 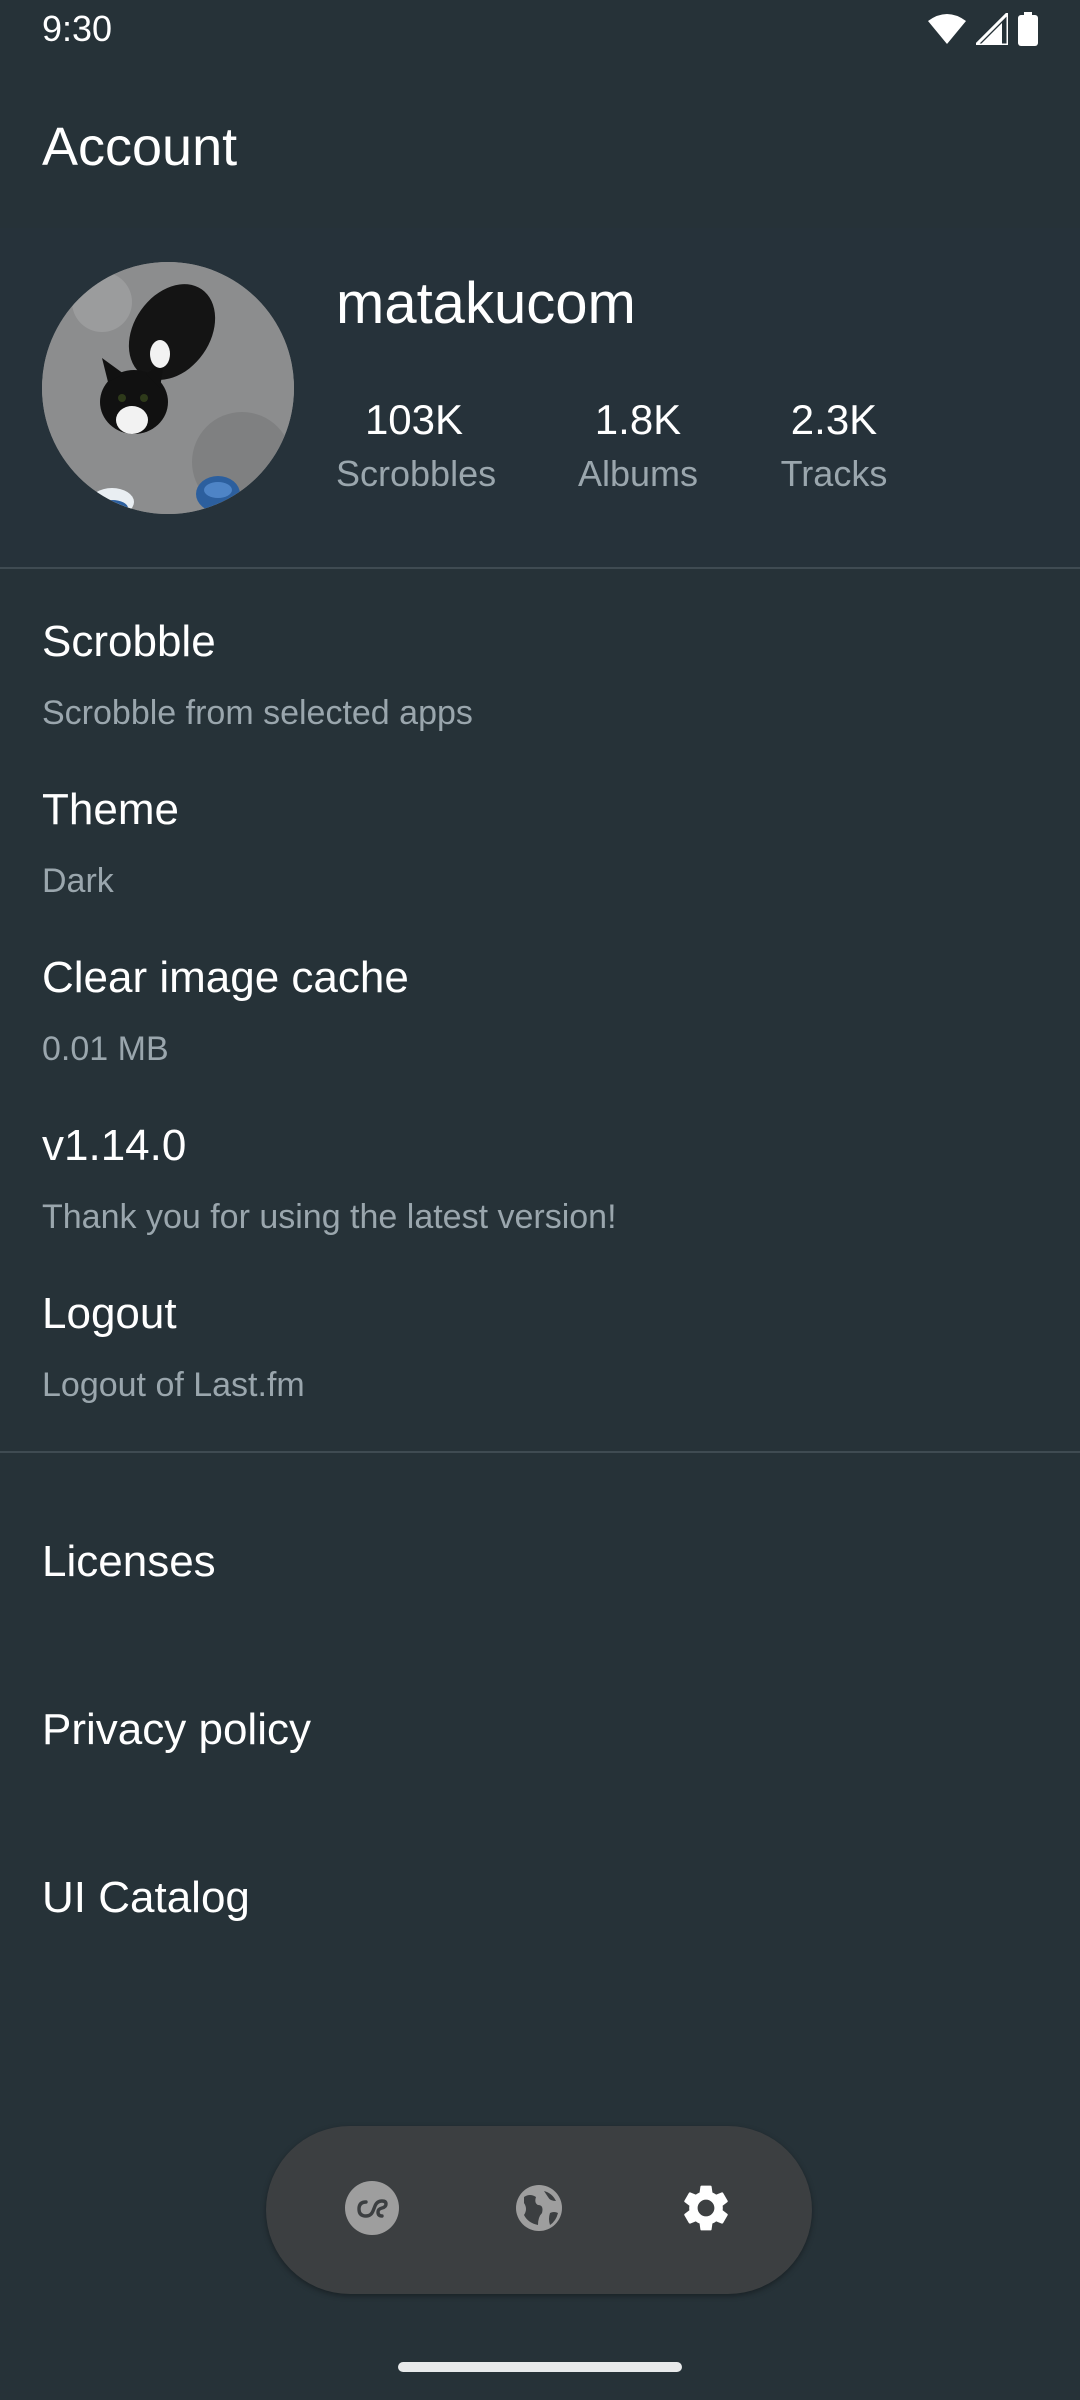 I want to click on setting-subtitle: Thank you for using the latest version!, so click(x=329, y=1217).